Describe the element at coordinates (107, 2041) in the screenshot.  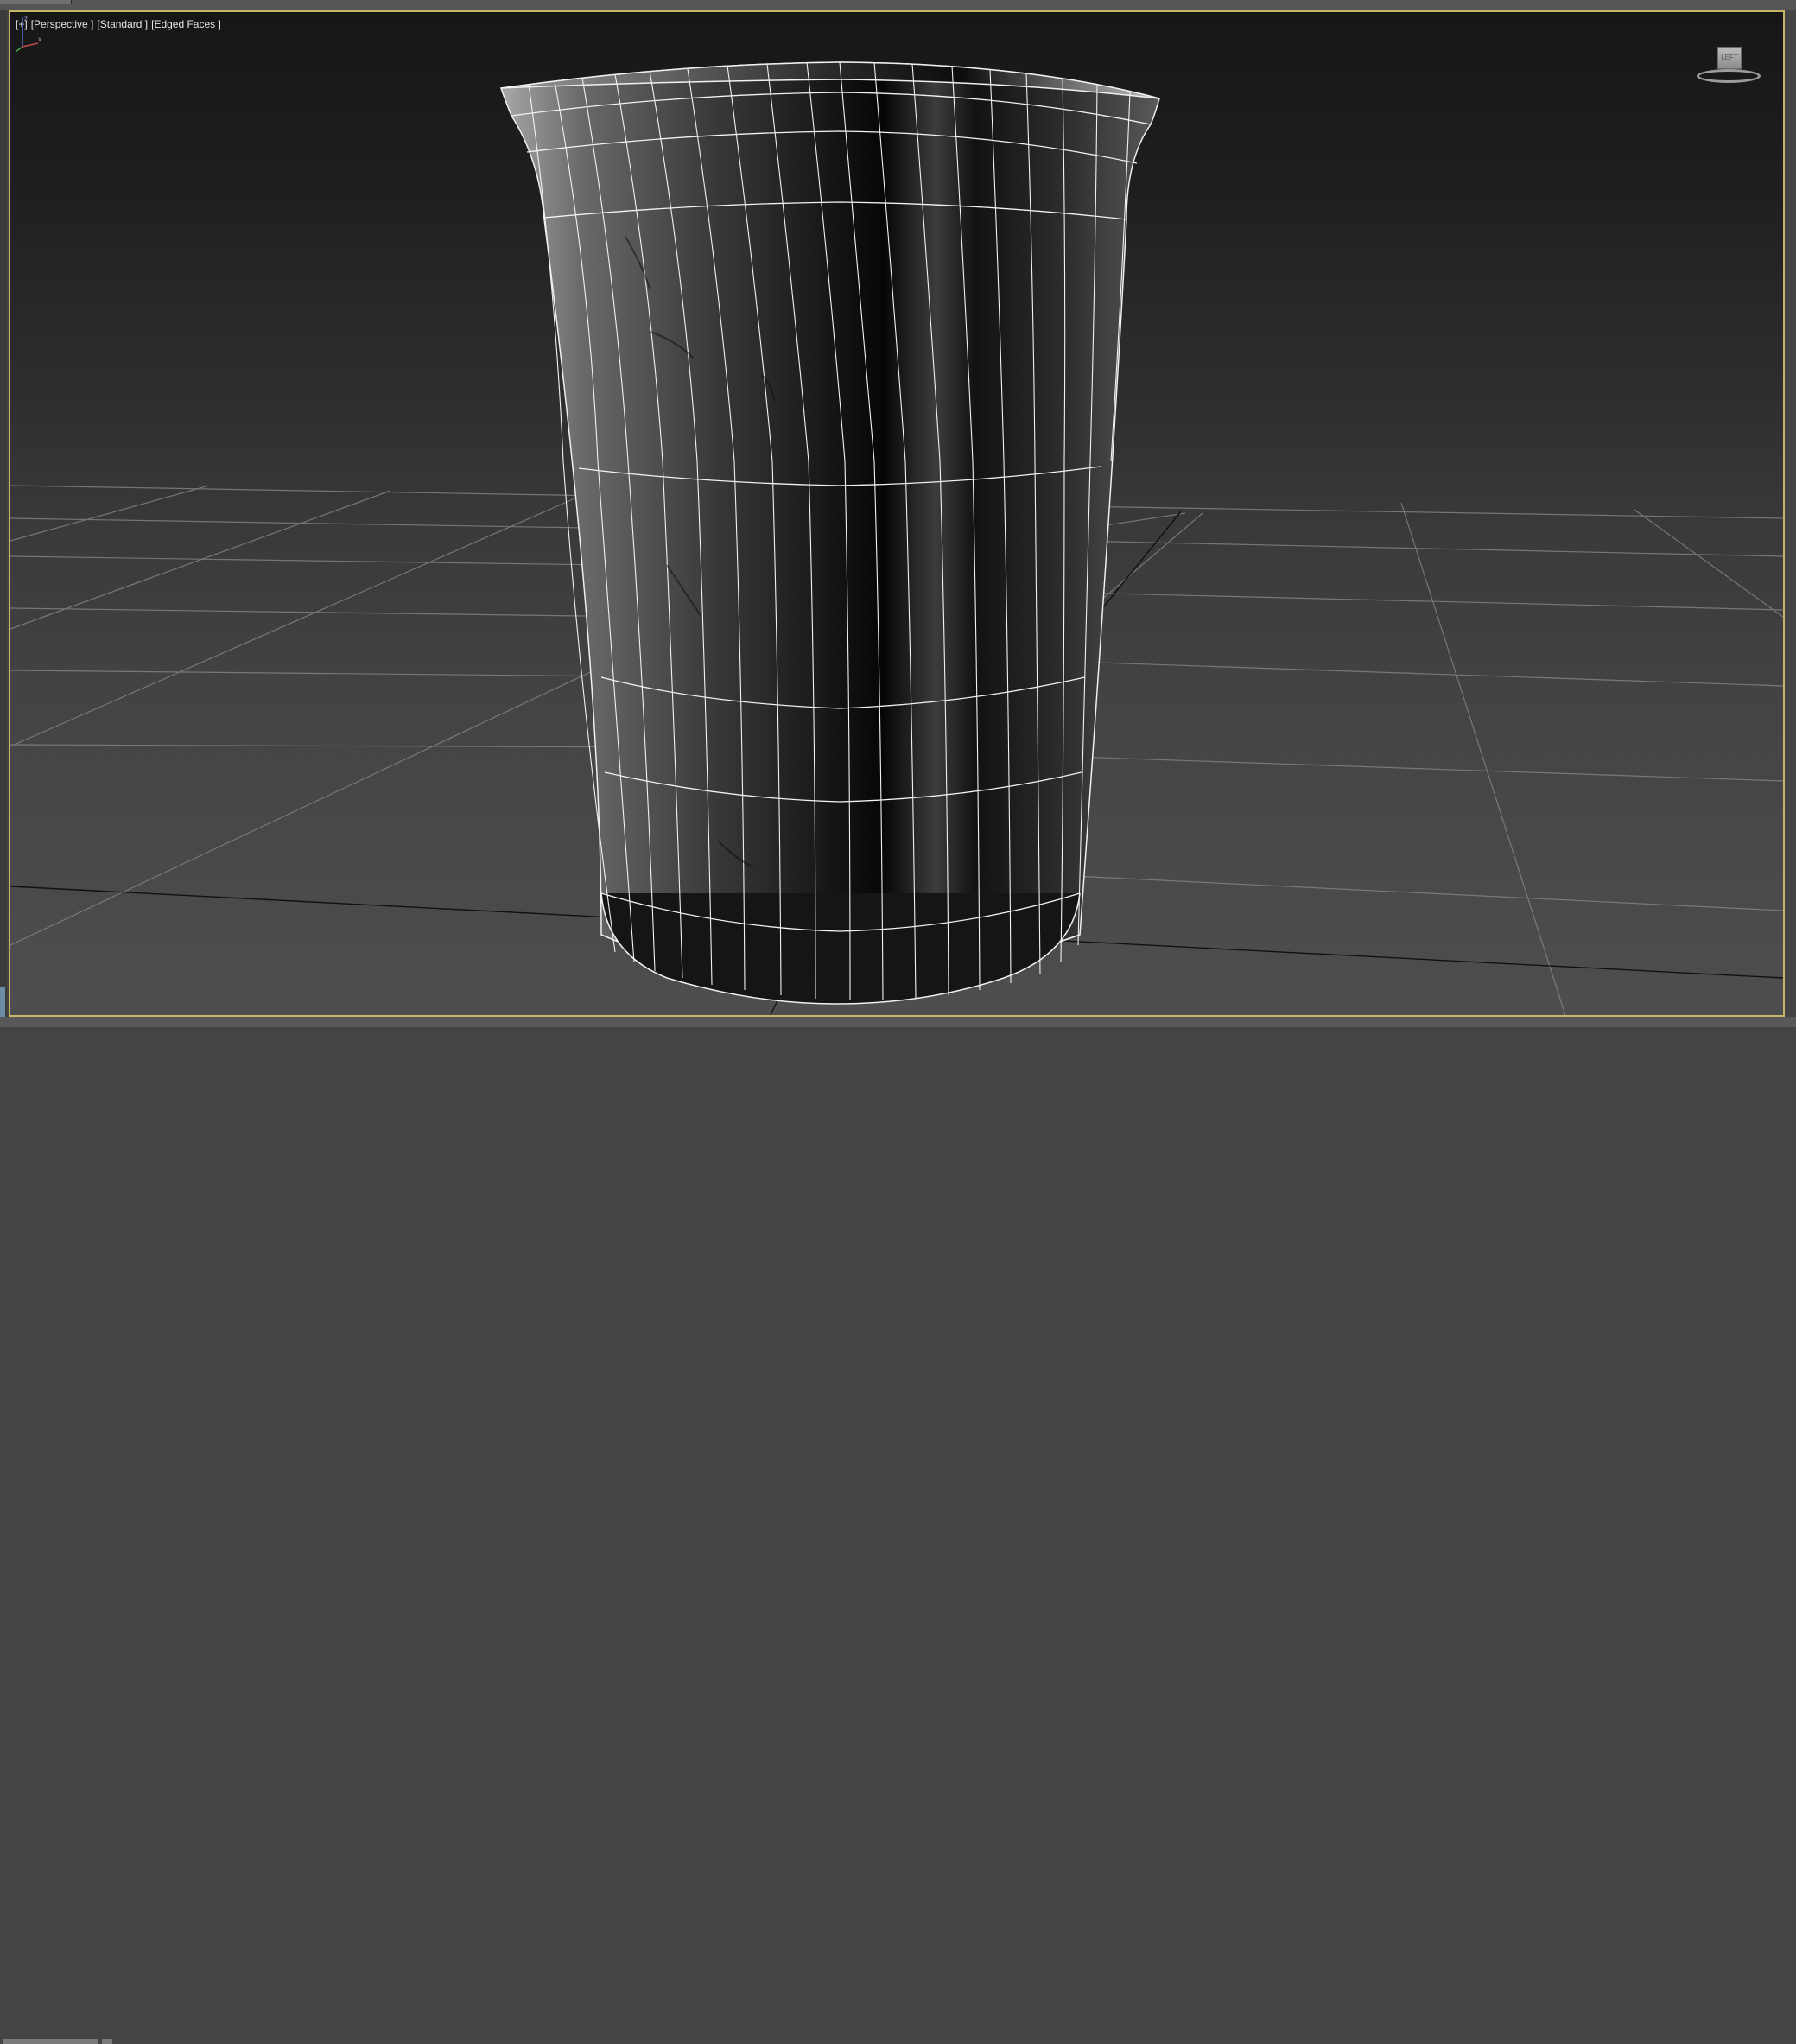
I see `bottom-tab-small` at that location.